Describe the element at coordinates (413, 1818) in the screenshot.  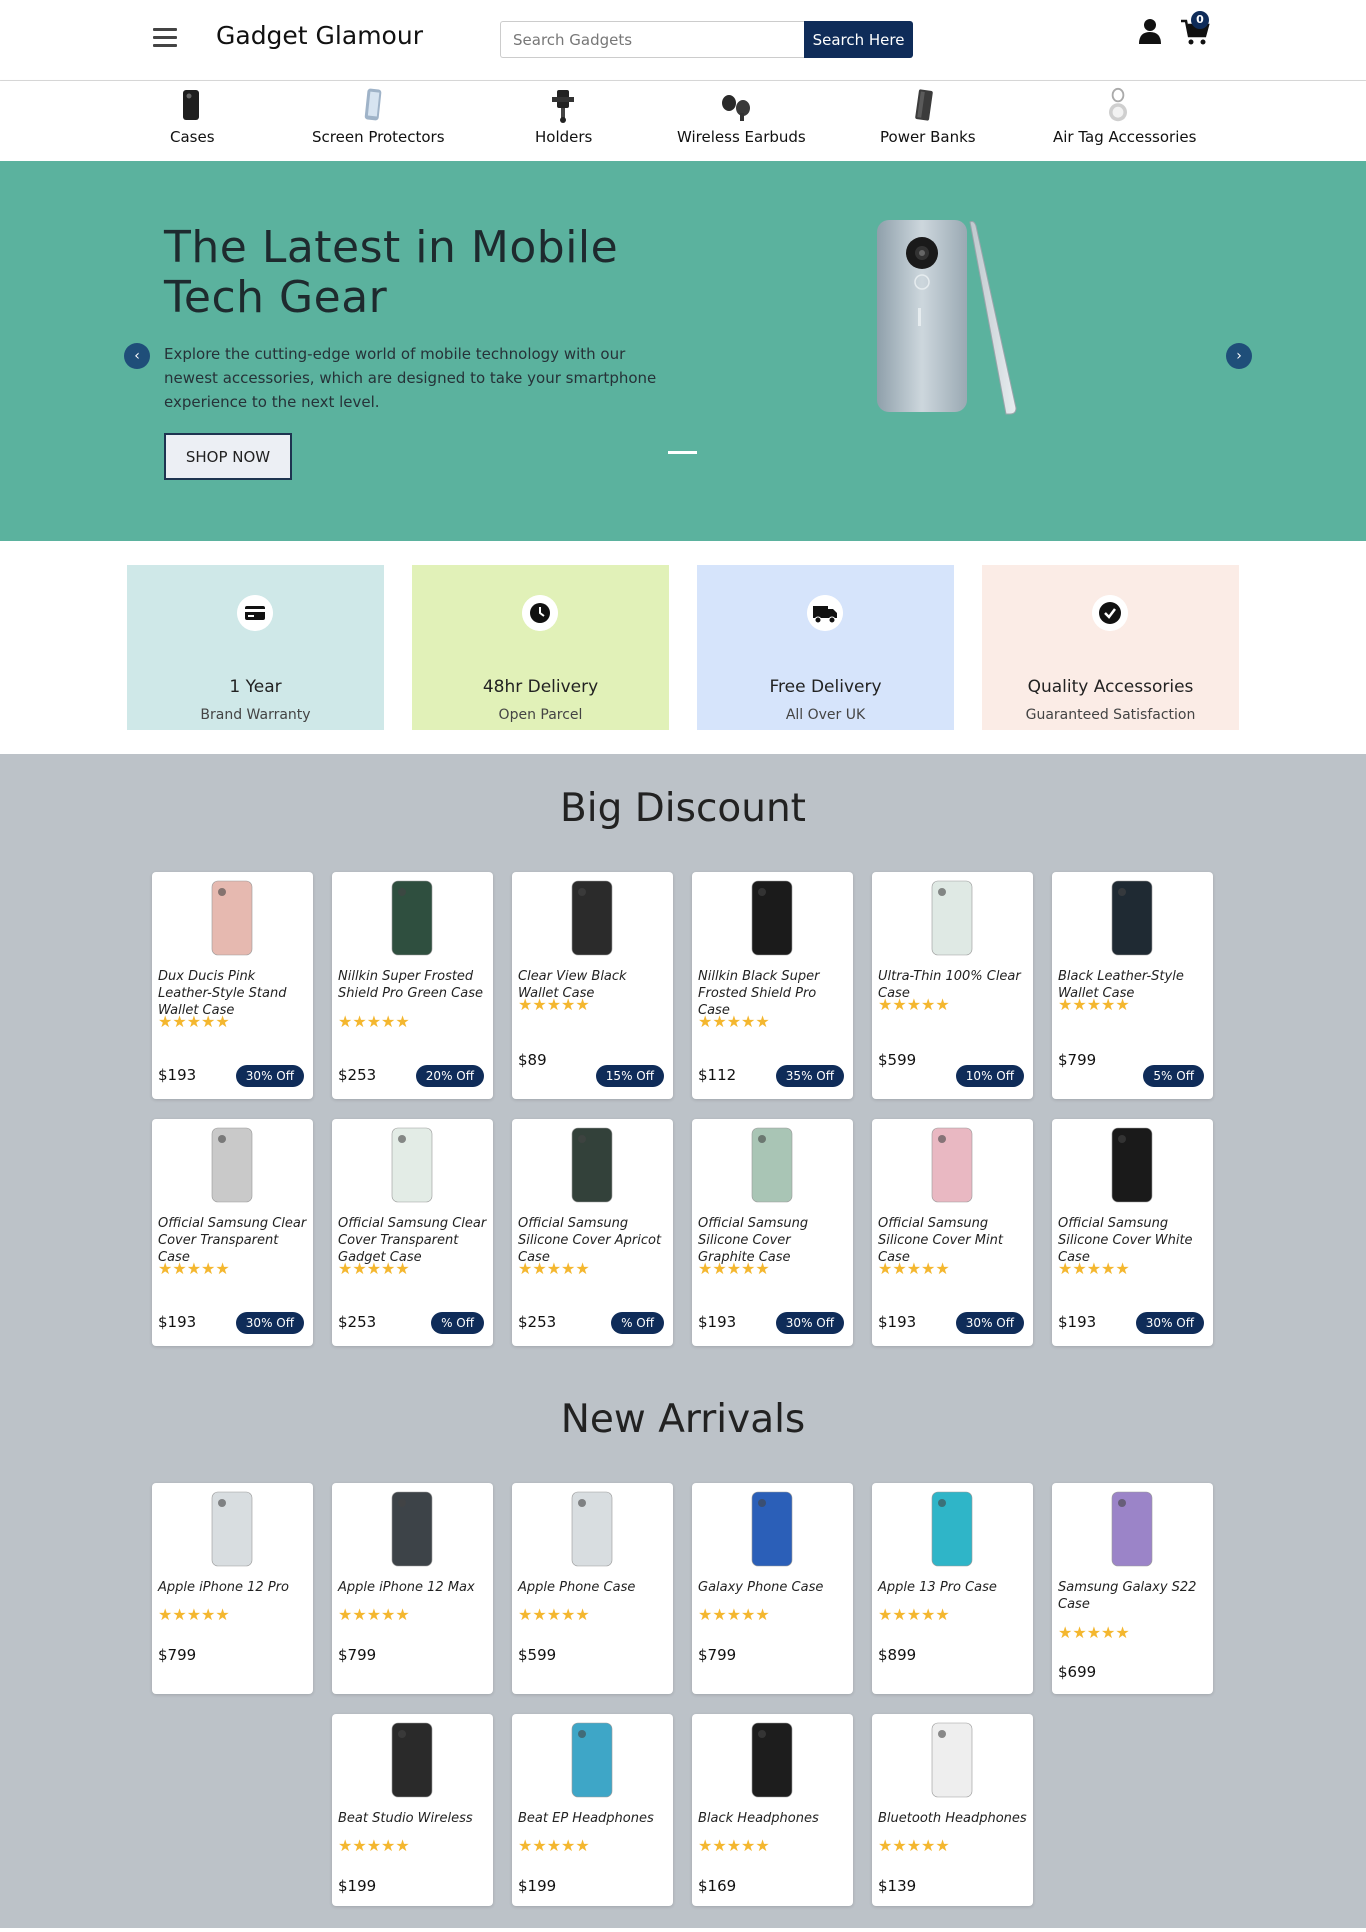
I see `product-name: Beat Studio Wireless` at that location.